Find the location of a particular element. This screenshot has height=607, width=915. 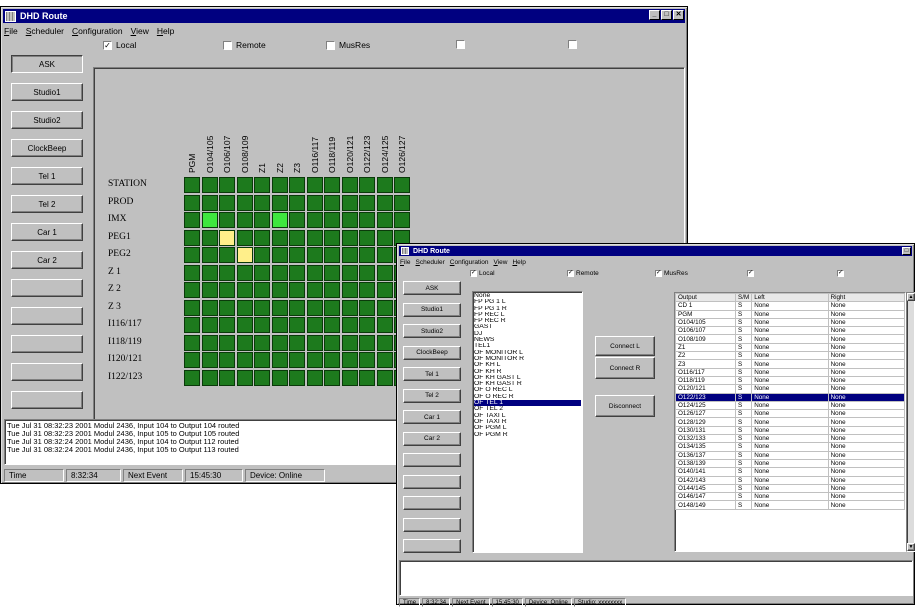

checkbox-remote: ✓ Remote is located at coordinates (583, 273).